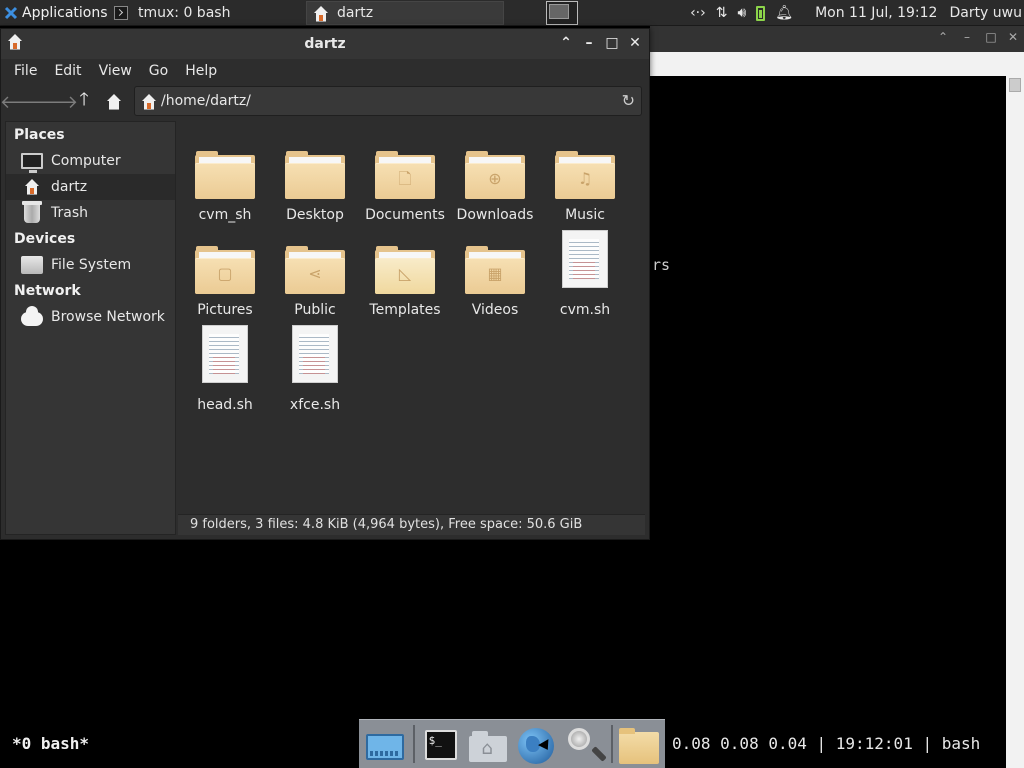 This screenshot has width=1024, height=768. I want to click on terminal-maximize-button: □, so click(991, 37).